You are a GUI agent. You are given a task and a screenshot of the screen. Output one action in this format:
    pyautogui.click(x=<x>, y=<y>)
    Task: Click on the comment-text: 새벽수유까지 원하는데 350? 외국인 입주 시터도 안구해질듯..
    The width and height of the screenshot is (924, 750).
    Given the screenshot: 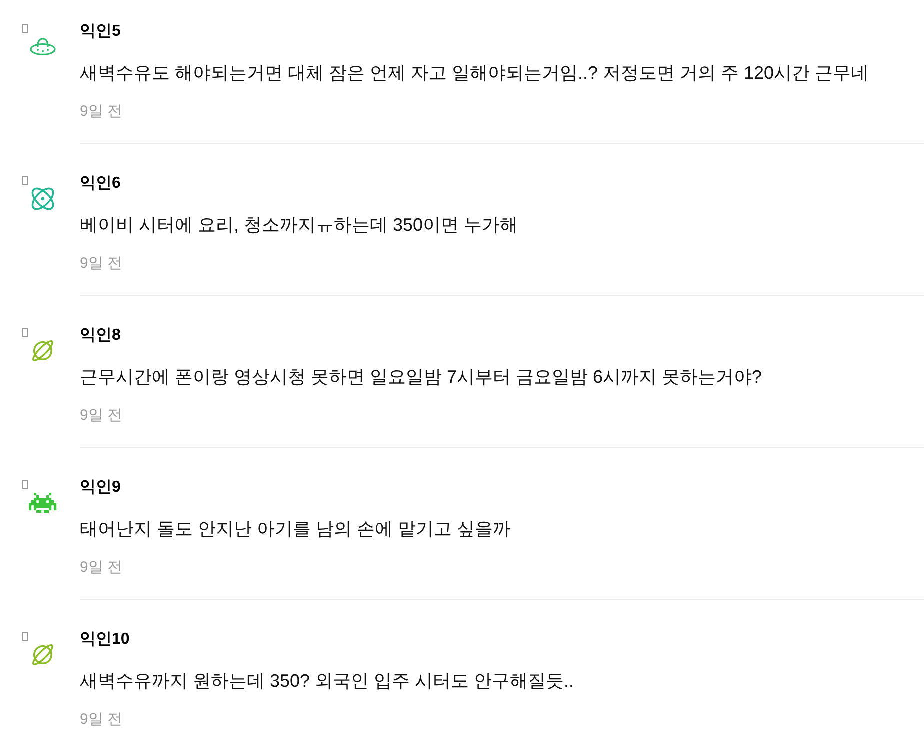 What is the action you would take?
    pyautogui.click(x=327, y=681)
    